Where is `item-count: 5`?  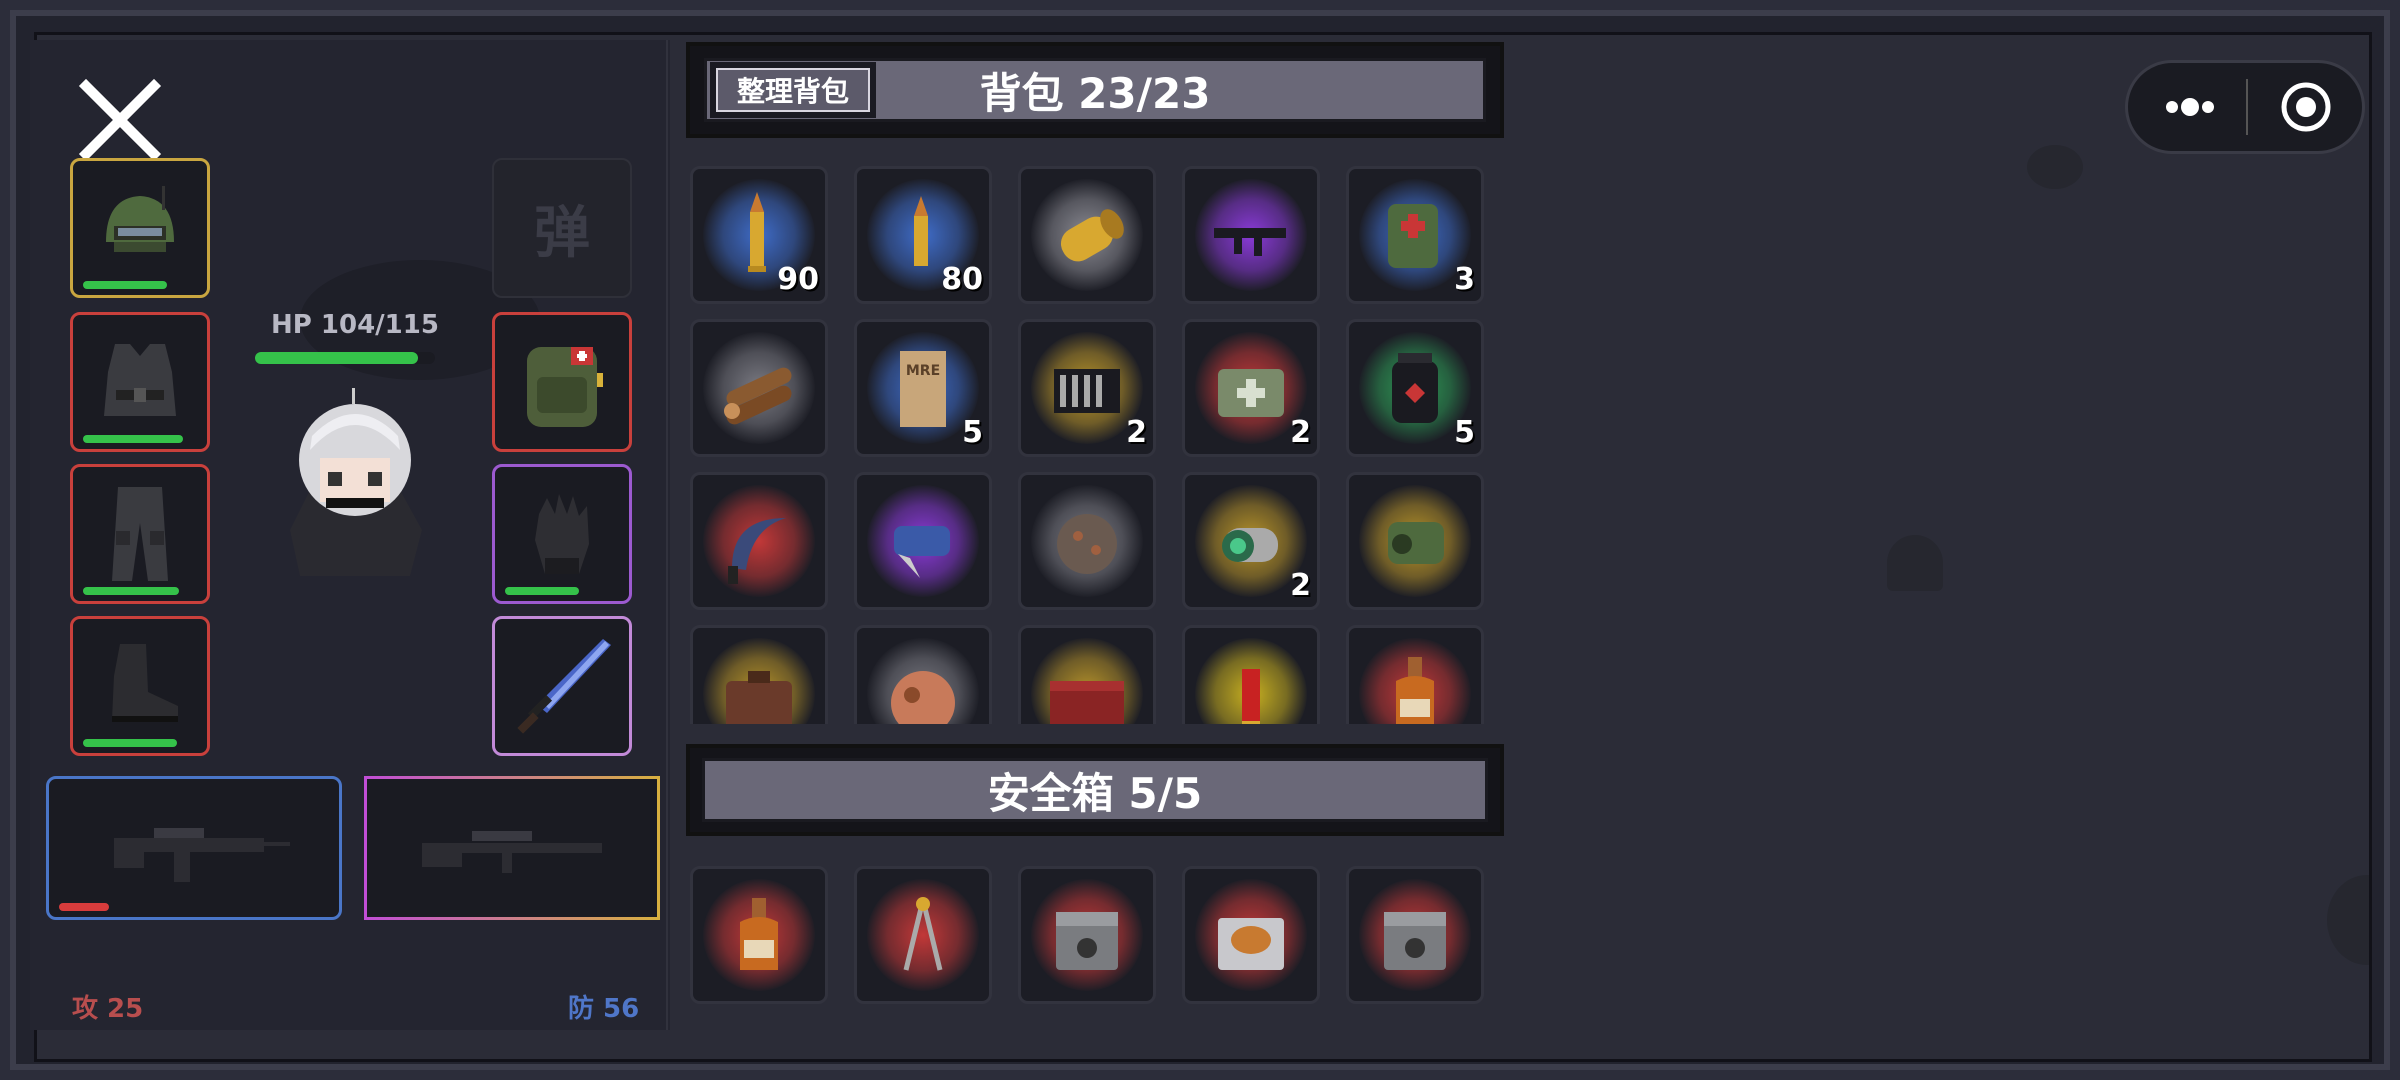
item-count: 5 is located at coordinates (1464, 432).